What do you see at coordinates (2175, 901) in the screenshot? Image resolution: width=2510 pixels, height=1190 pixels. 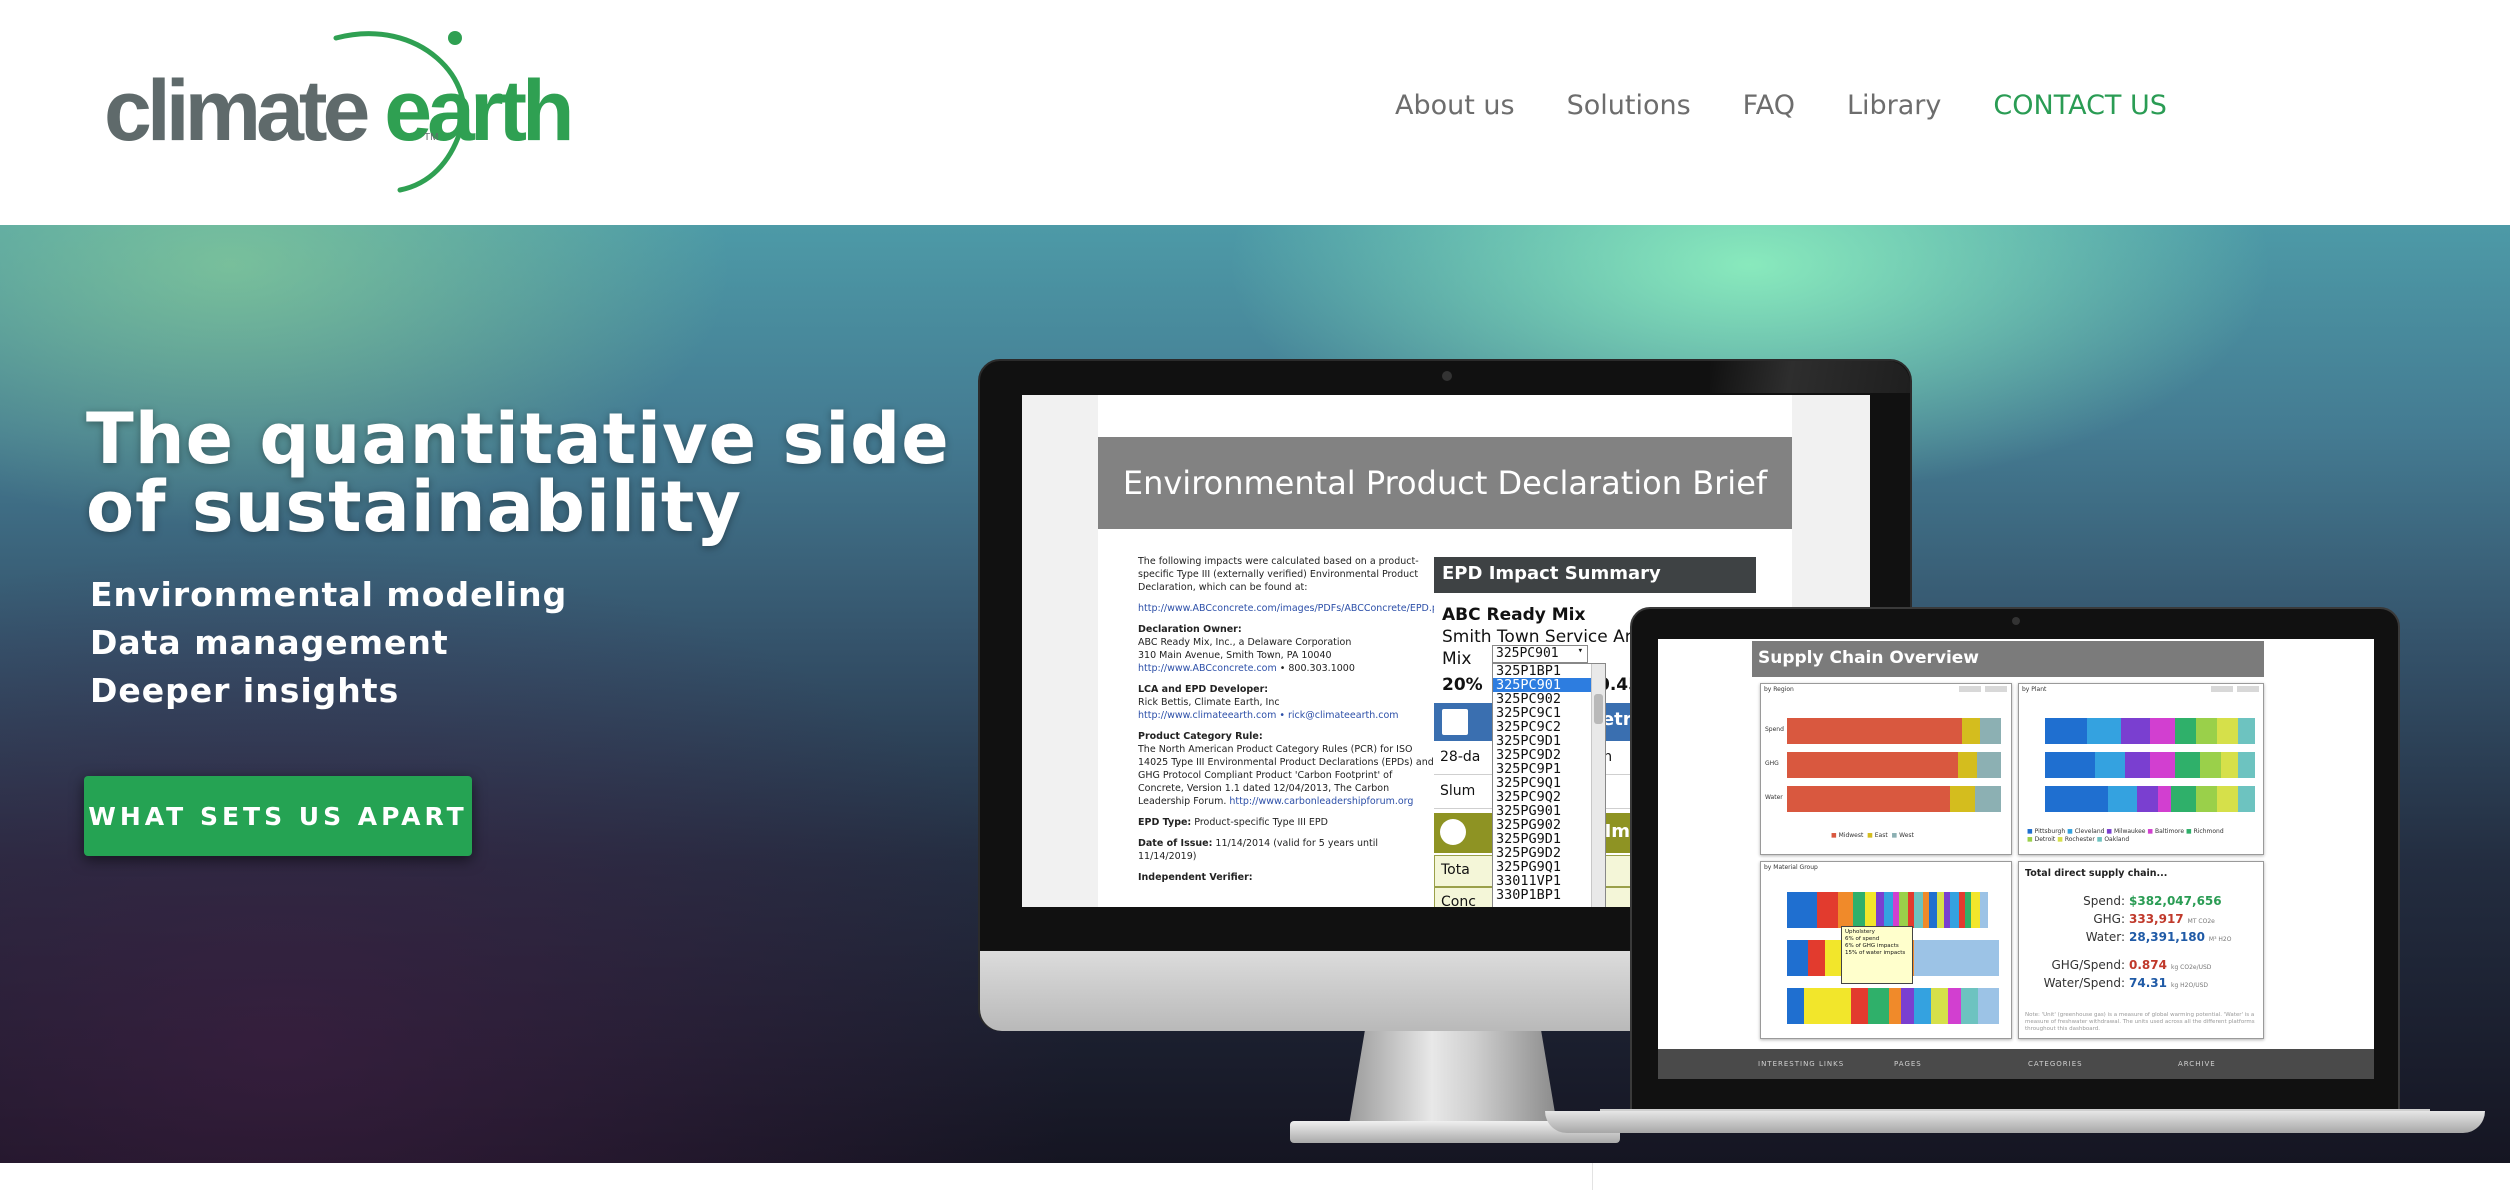 I see `total-spend-value: $382,047,656` at bounding box center [2175, 901].